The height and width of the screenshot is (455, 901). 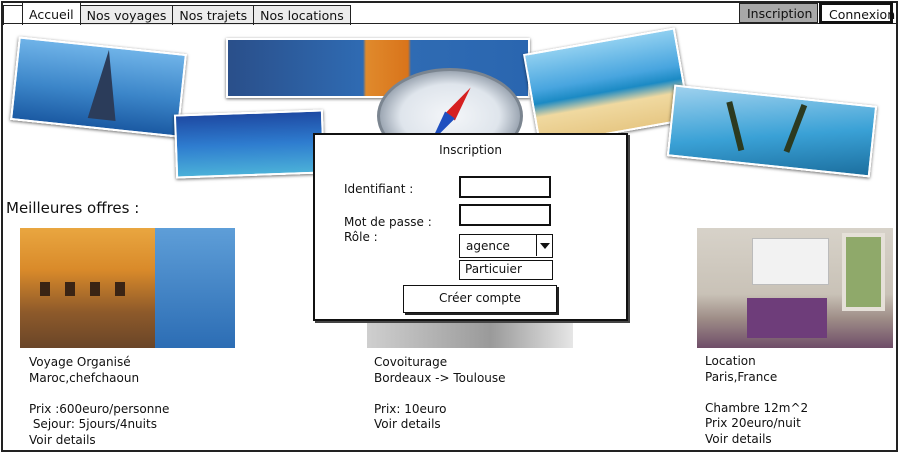 What do you see at coordinates (730, 361) in the screenshot?
I see `offer-type: Location` at bounding box center [730, 361].